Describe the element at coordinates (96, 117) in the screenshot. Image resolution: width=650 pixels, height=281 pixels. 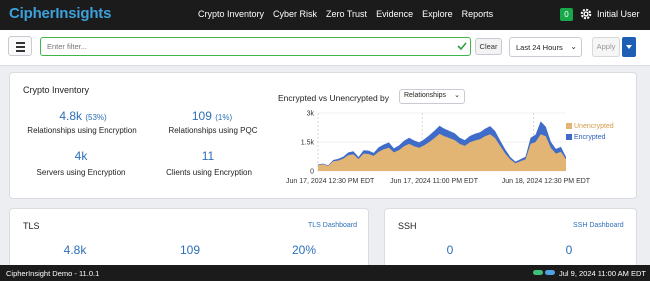
I see `metric-percent: (53%)` at that location.